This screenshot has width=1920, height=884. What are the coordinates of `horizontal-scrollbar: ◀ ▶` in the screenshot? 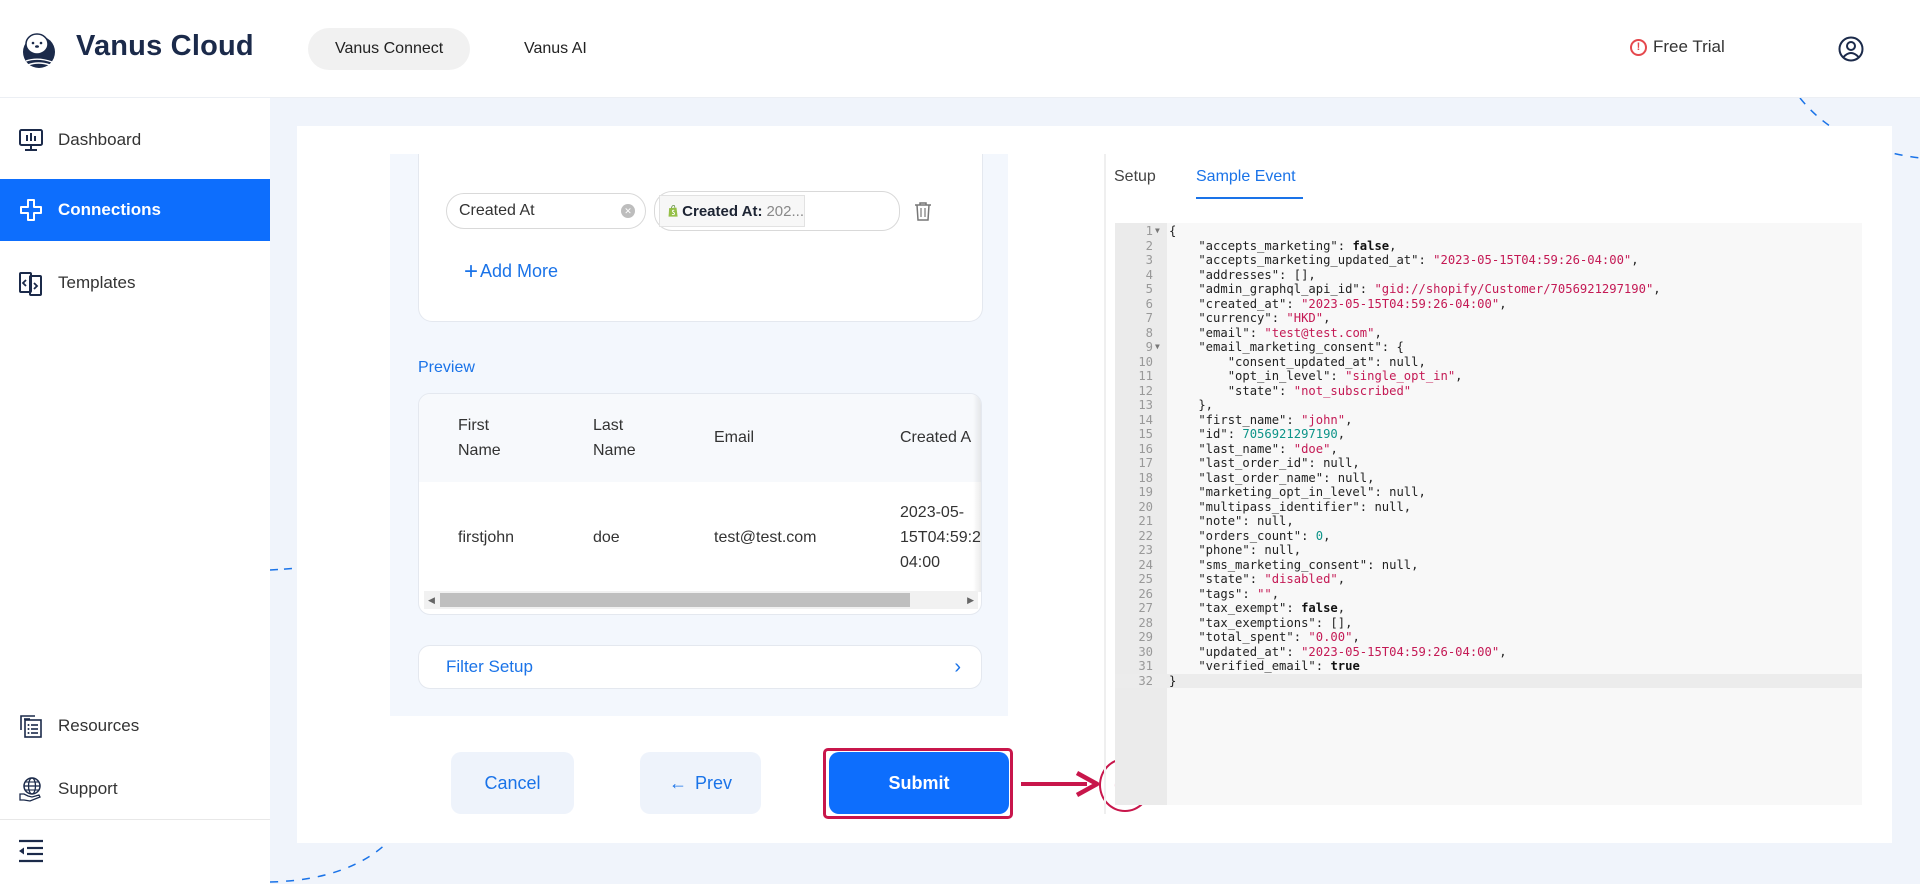 It's located at (701, 600).